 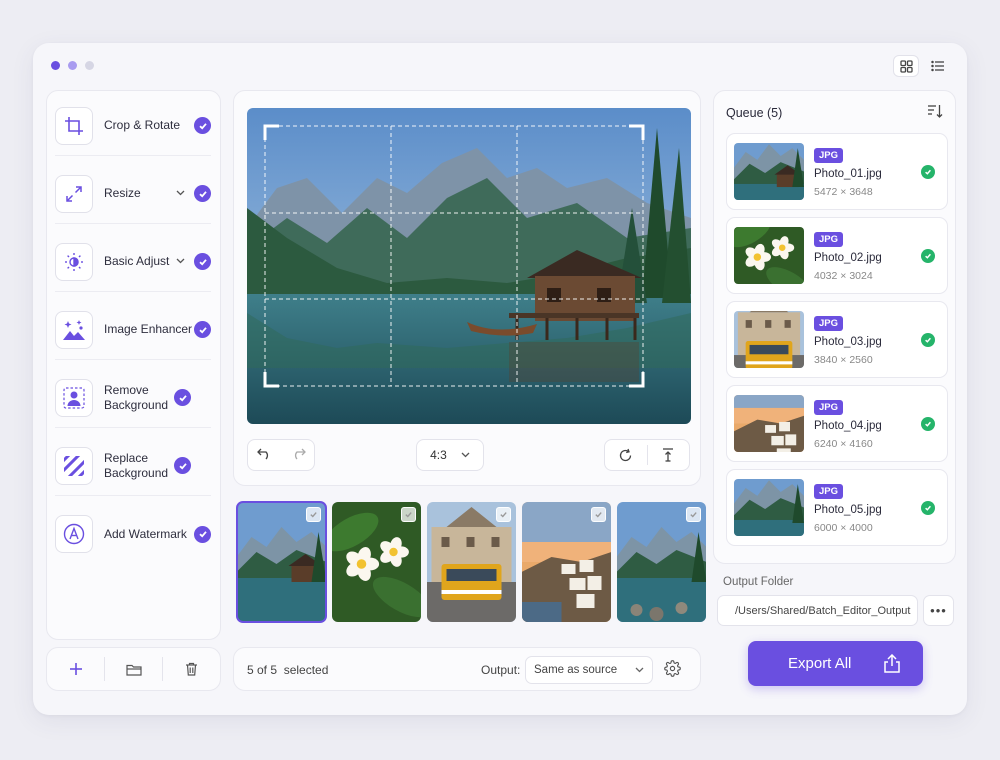 I want to click on output-folder-path: /Users/Shared/Batch_Editor_Output, so click(x=823, y=610).